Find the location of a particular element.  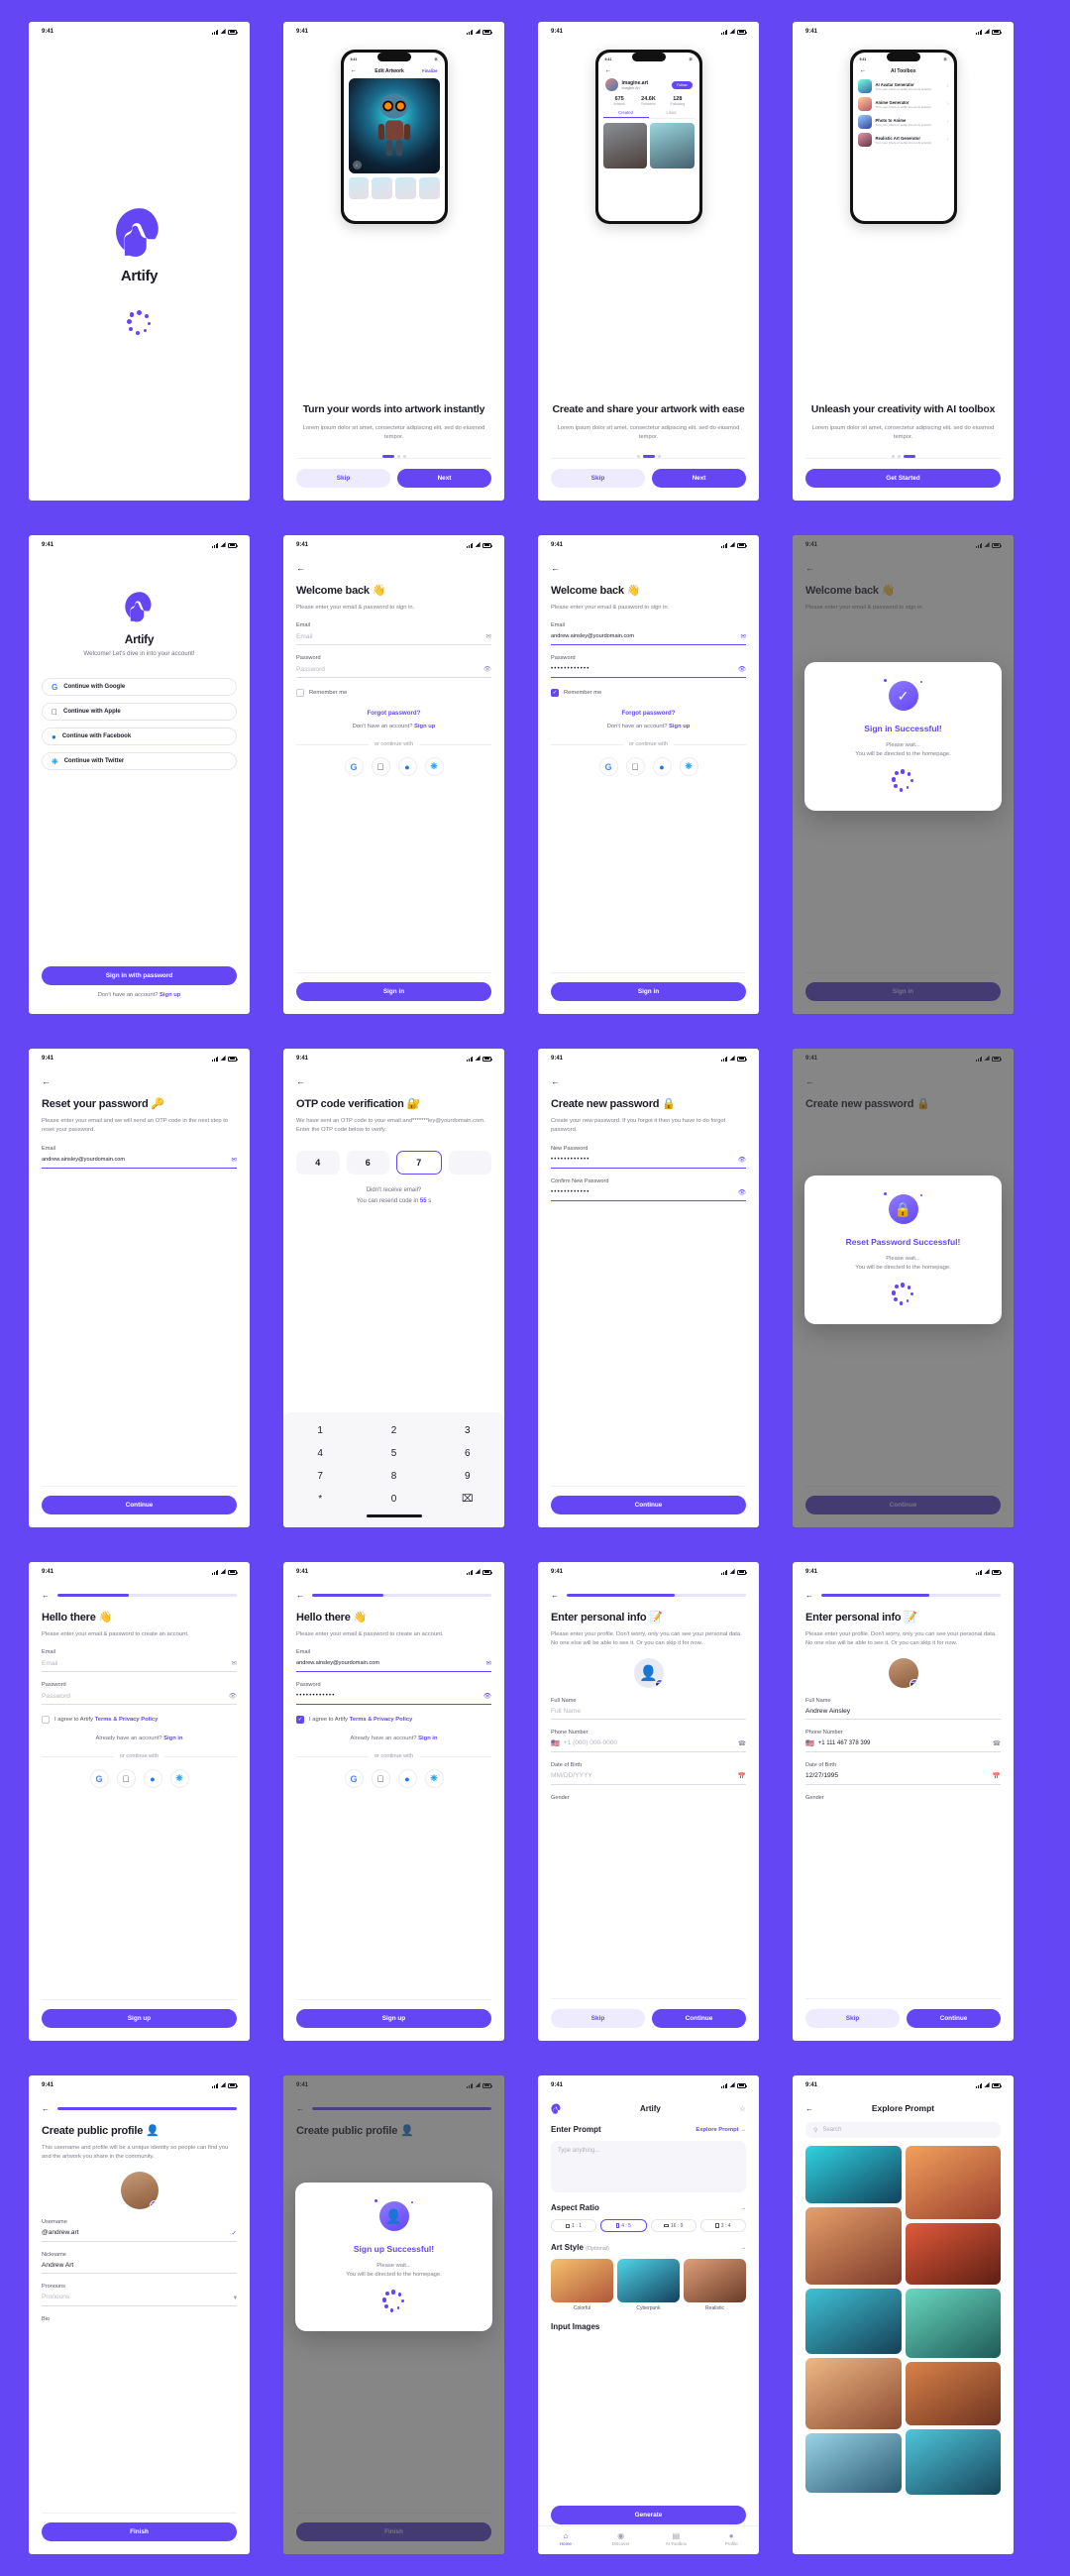

otp-digit-2: 6 is located at coordinates (367, 1162).